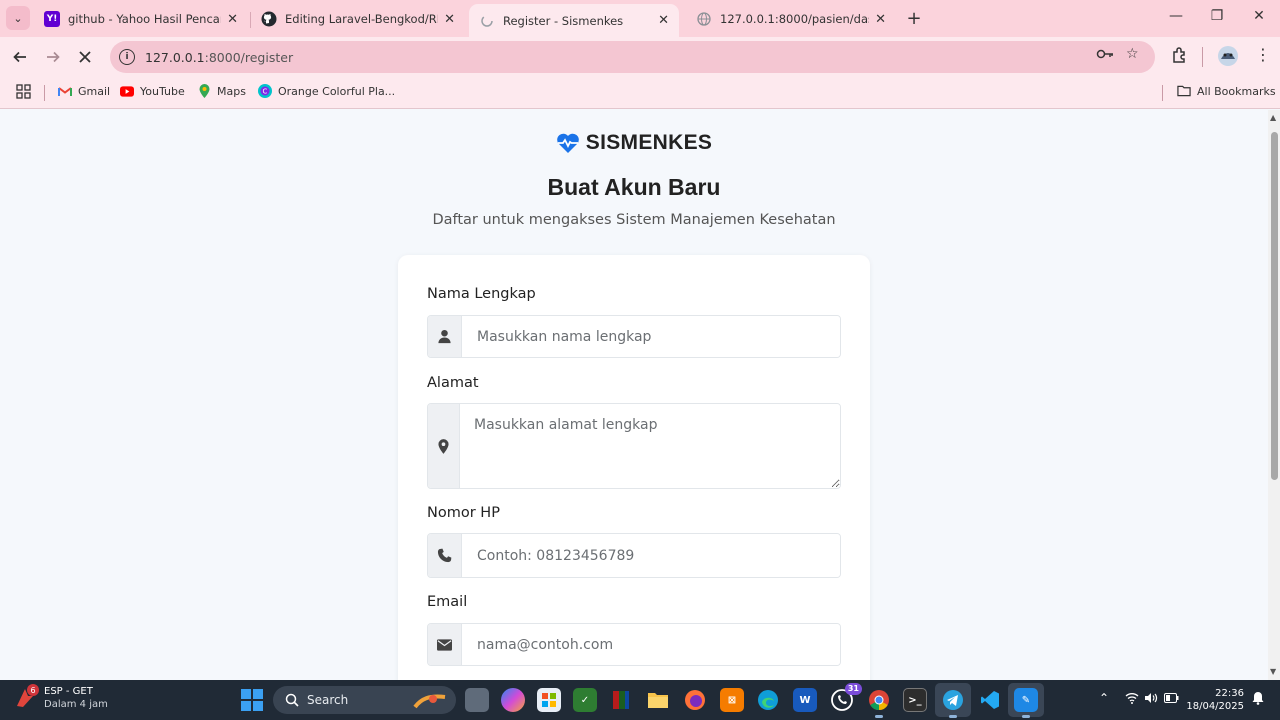  I want to click on tab-title: Register - Sismenkes, so click(563, 20).